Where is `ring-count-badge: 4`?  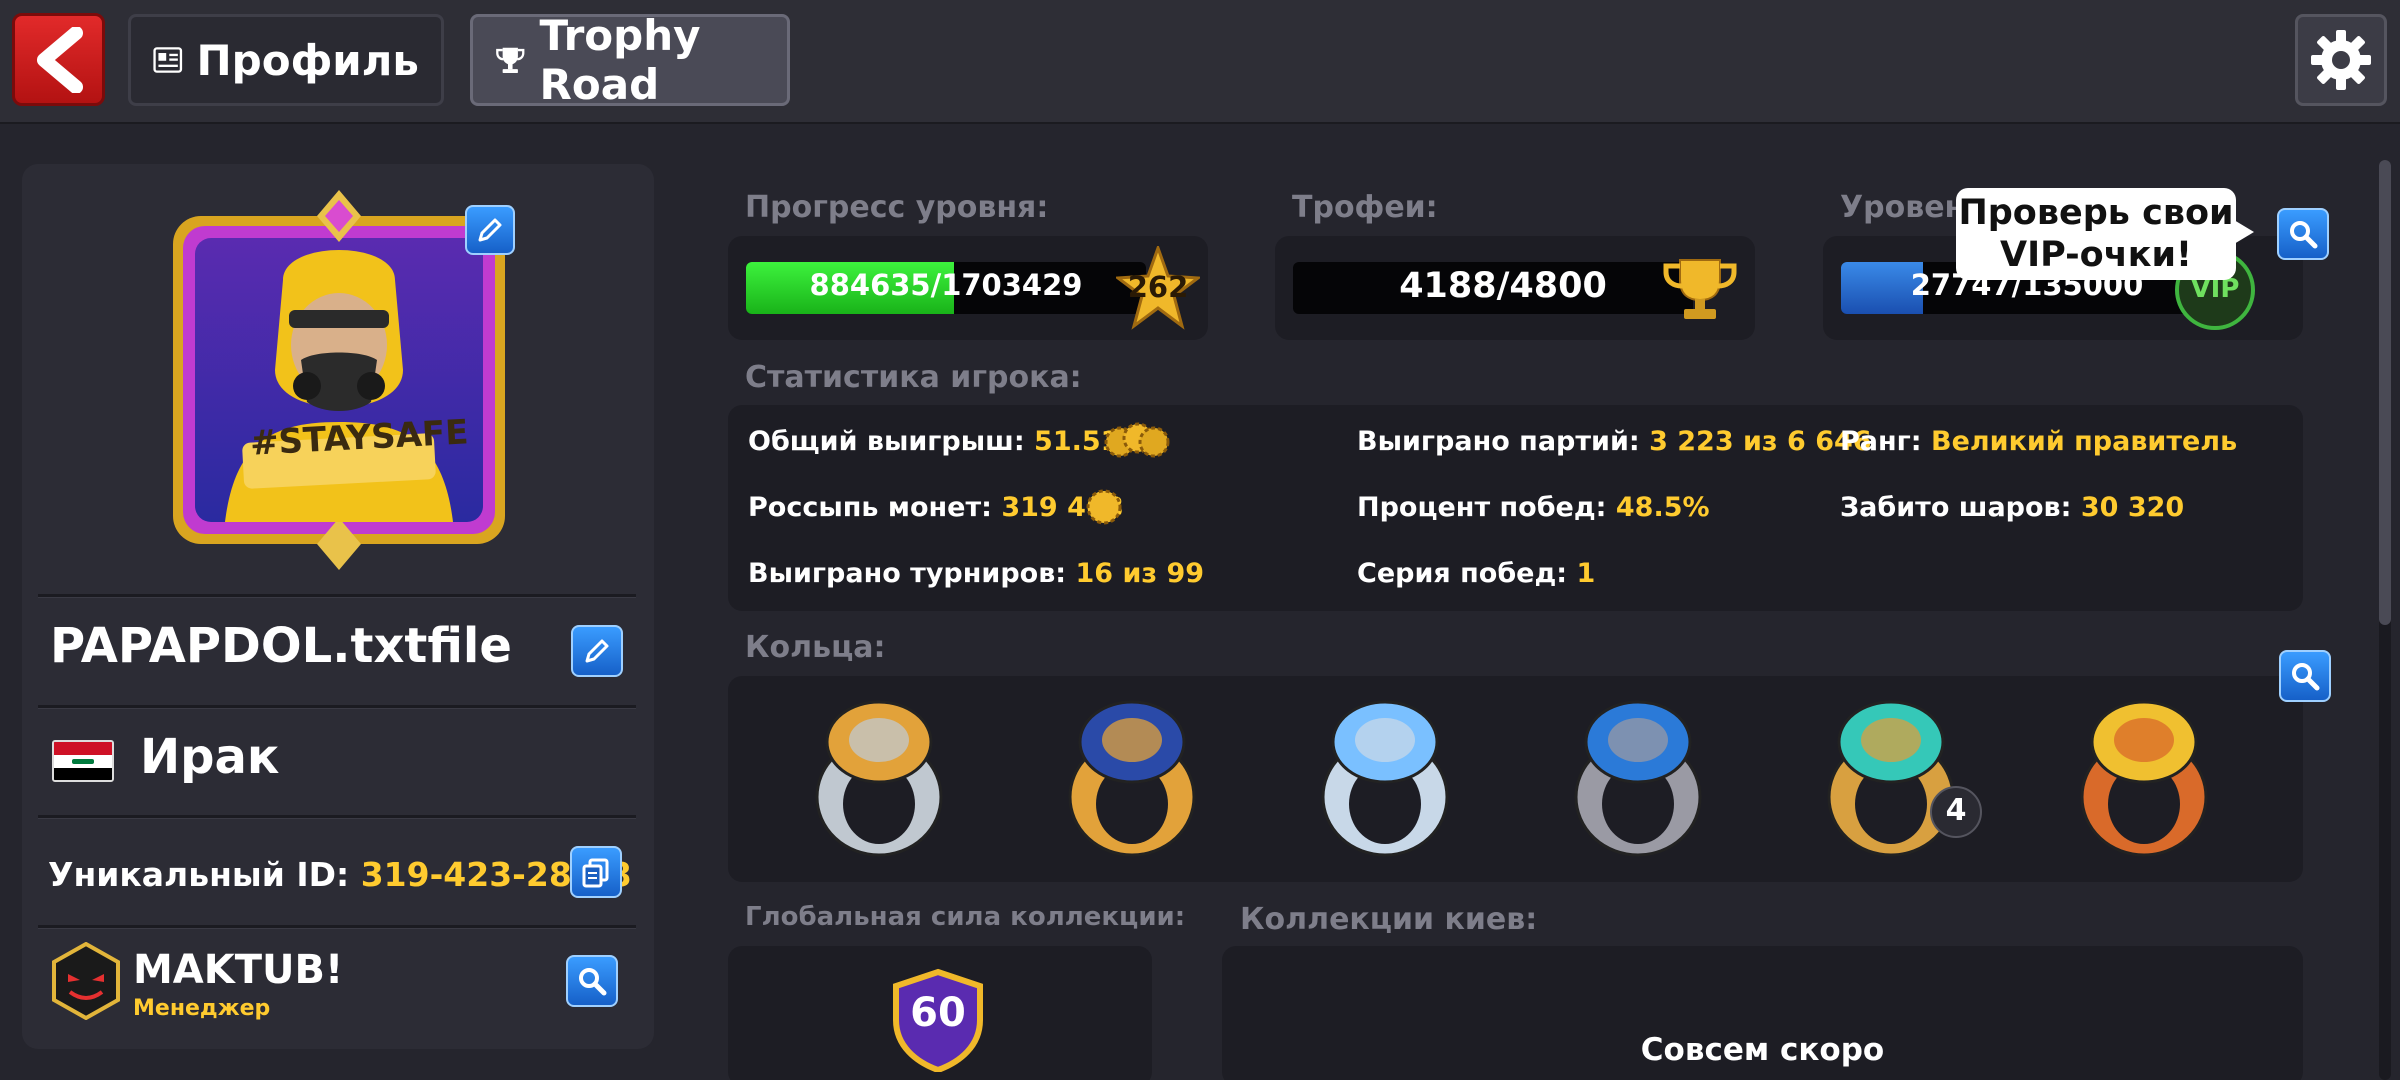
ring-count-badge: 4 is located at coordinates (1956, 812).